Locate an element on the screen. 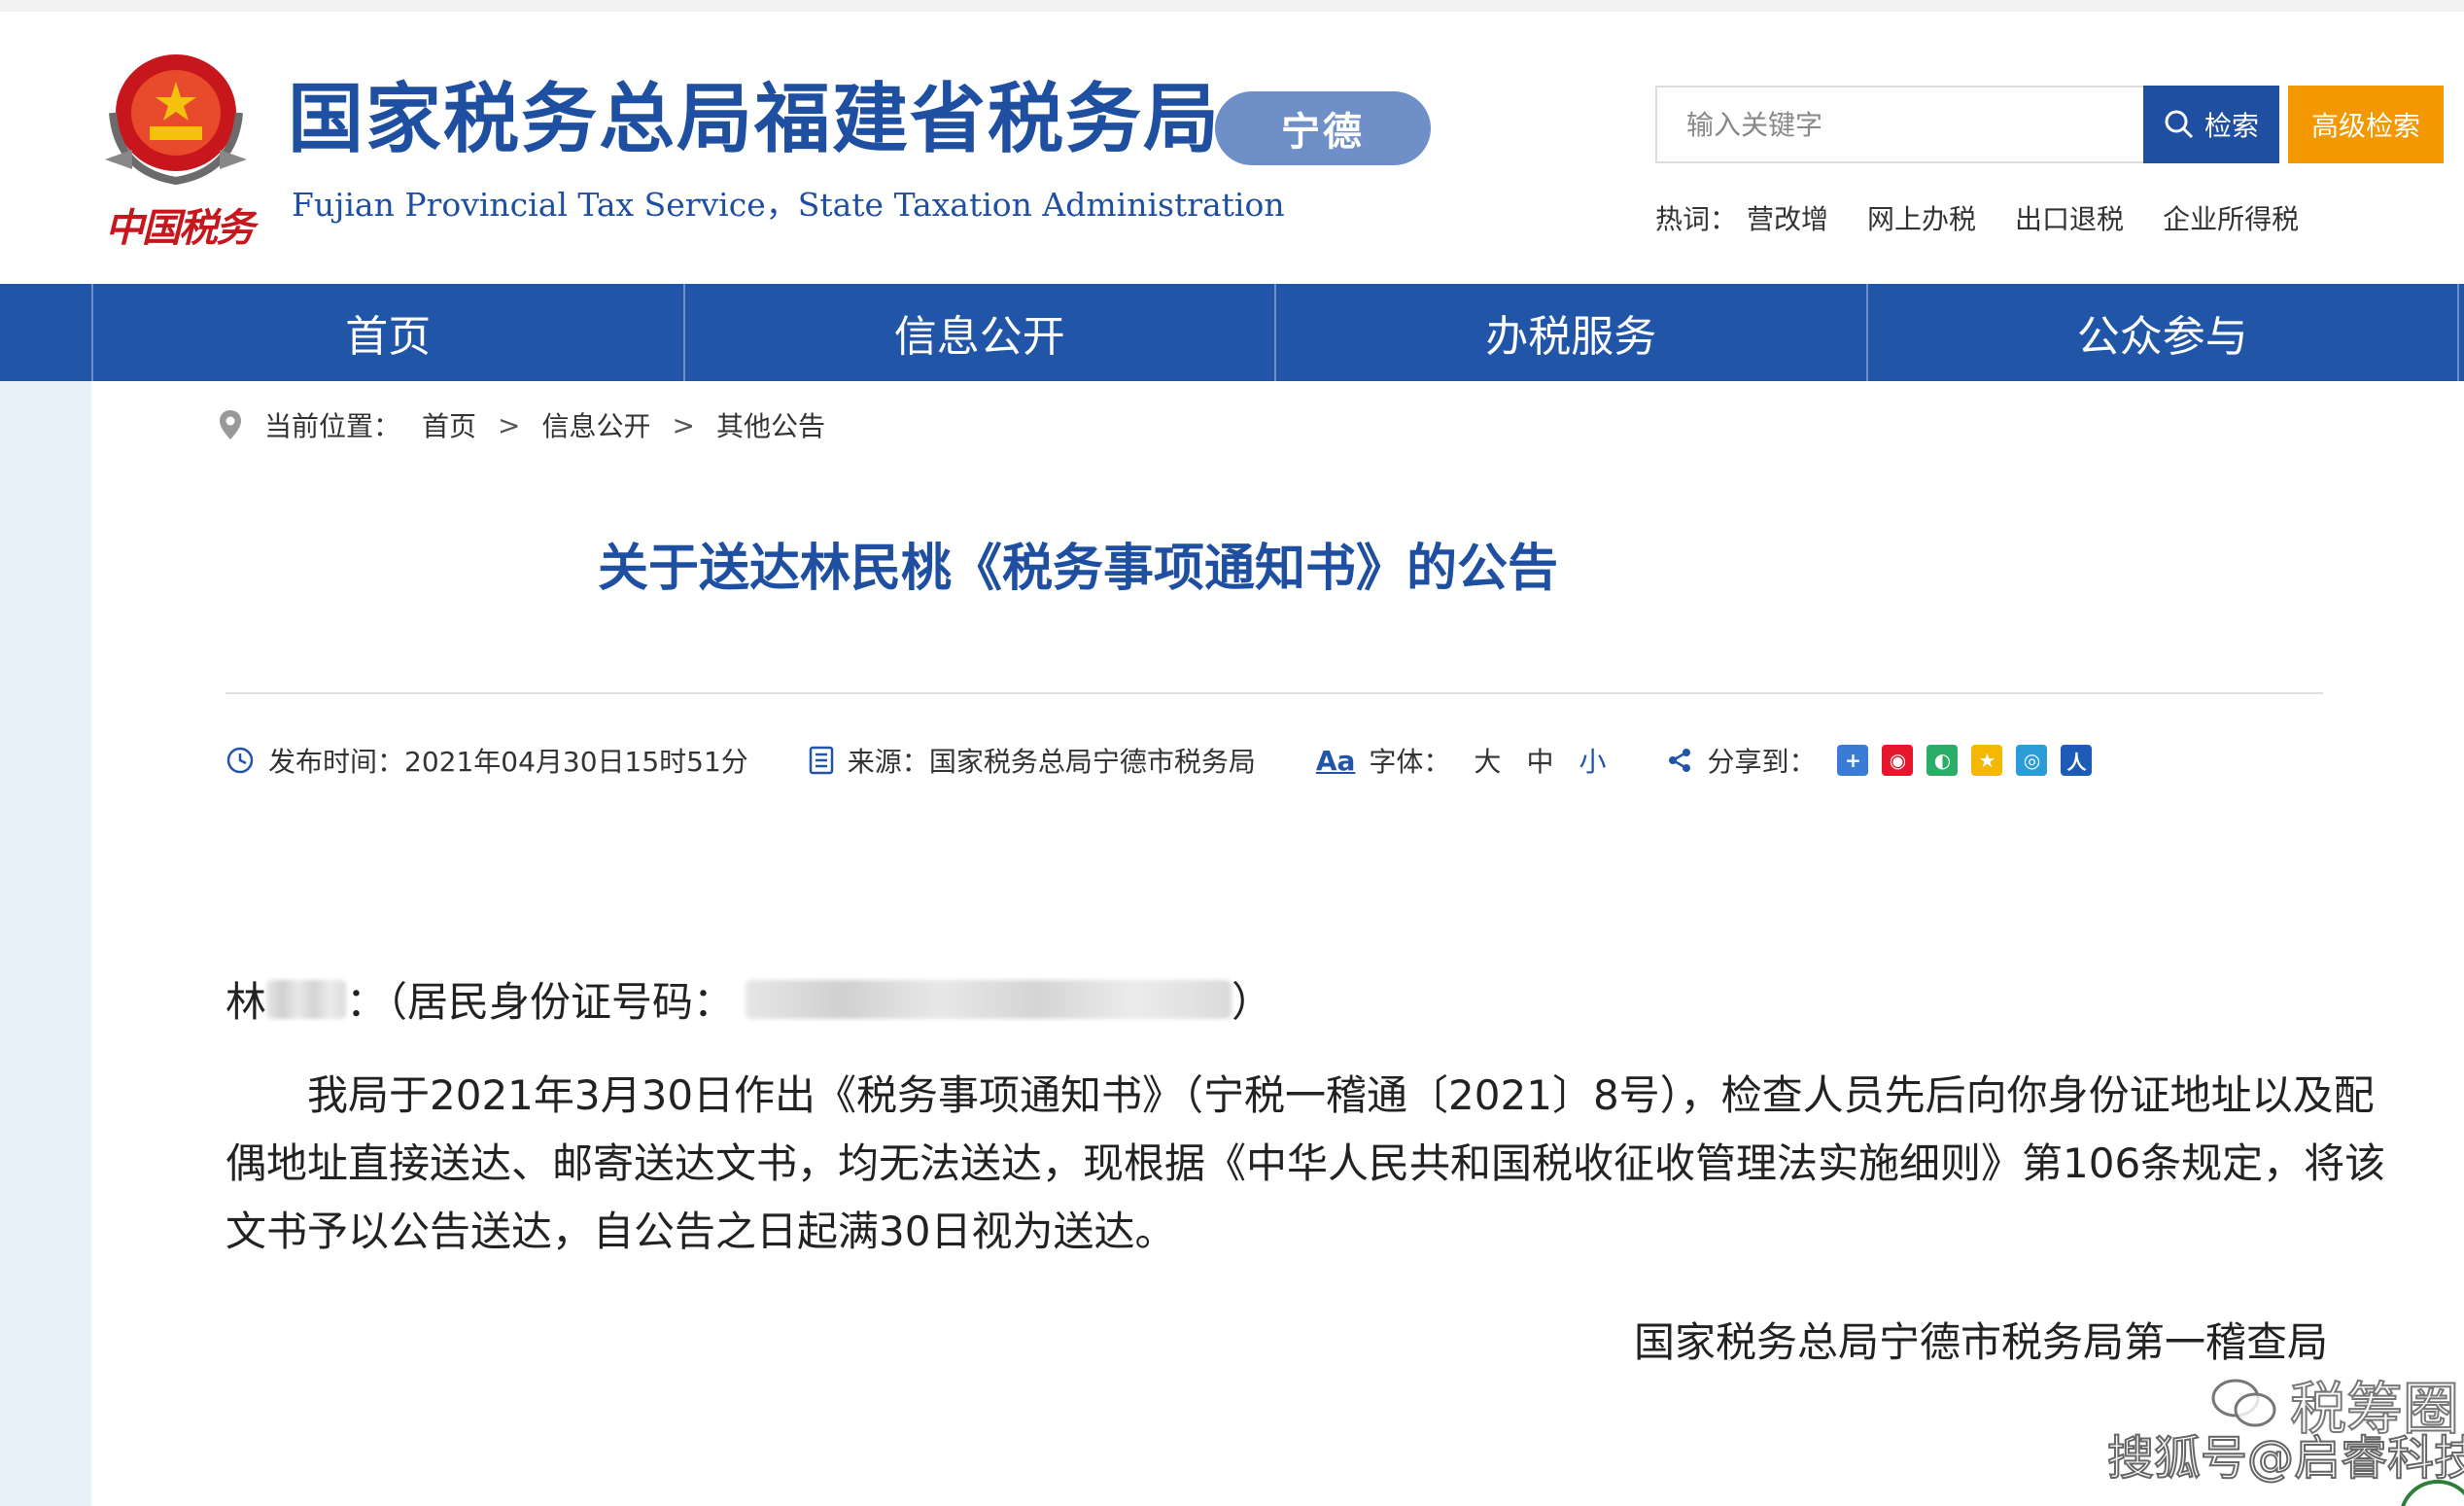 This screenshot has height=1506, width=2464. article-title: 关于送达林民桃《税务事项通知书》的公告 is located at coordinates (1077, 569).